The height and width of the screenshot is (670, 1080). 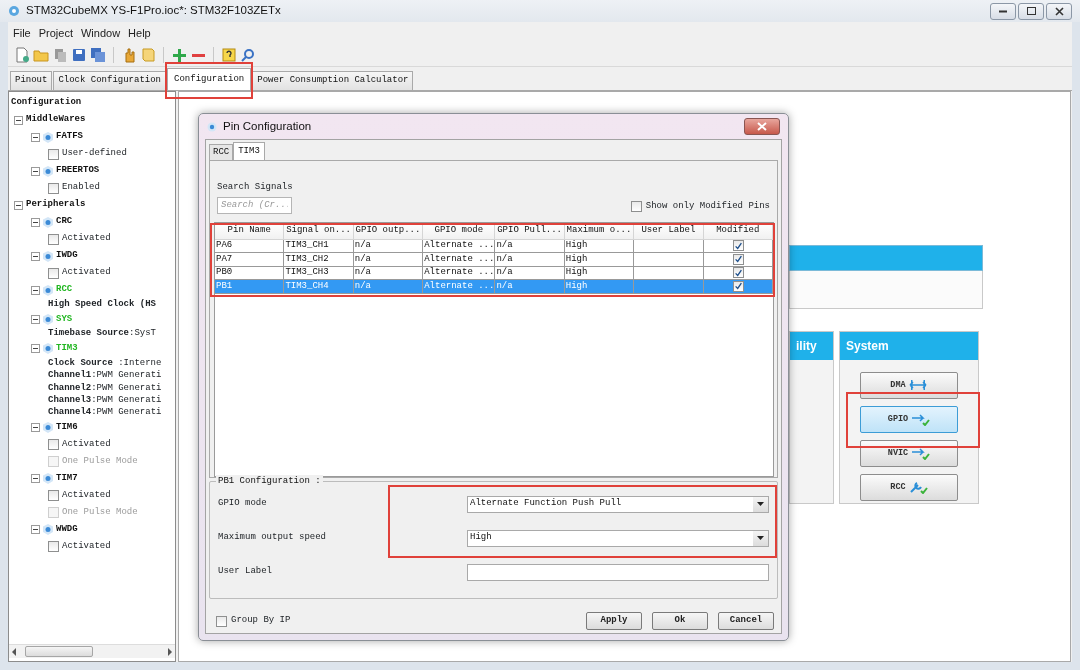 I want to click on minimize-icon, so click(x=1003, y=11).